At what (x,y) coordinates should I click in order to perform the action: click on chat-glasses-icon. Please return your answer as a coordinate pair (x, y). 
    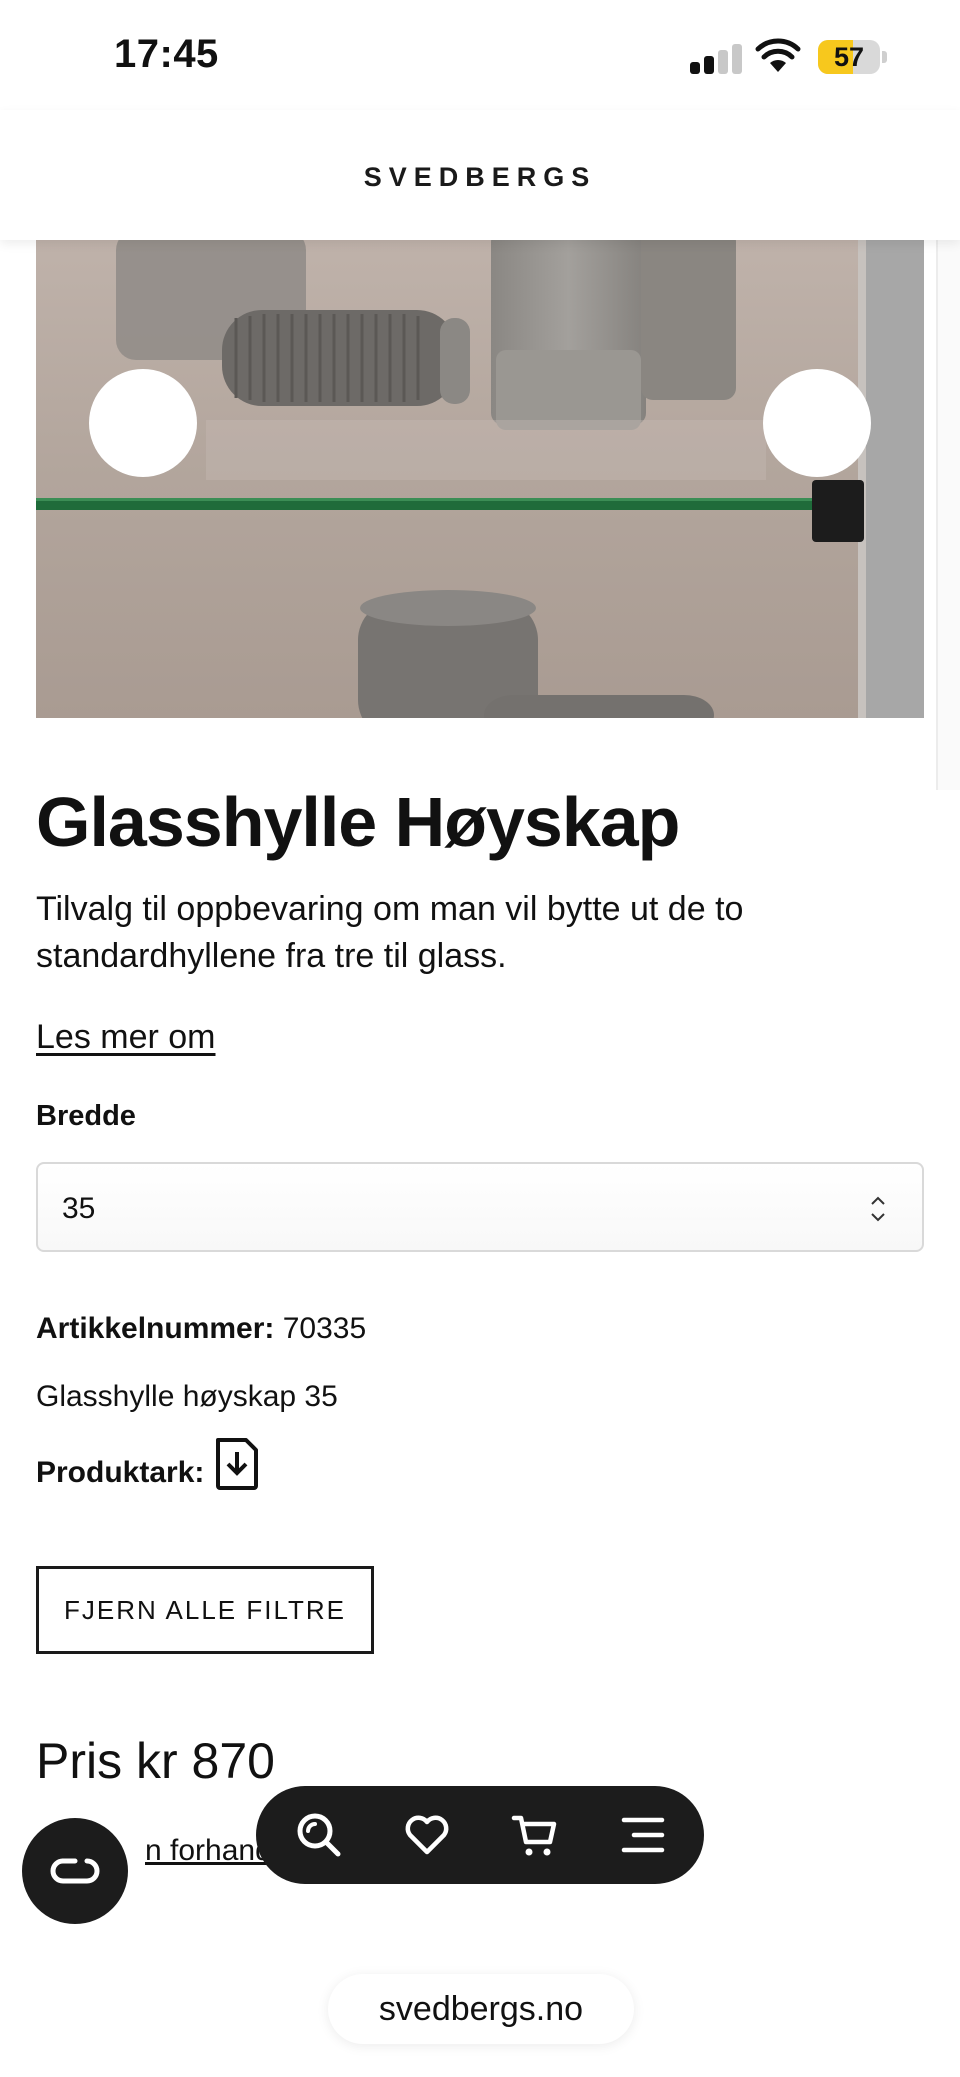
    Looking at the image, I should click on (75, 1871).